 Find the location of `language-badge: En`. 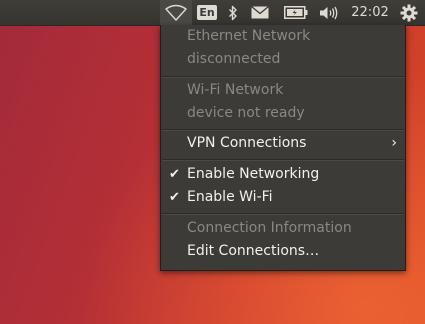

language-badge: En is located at coordinates (207, 12).